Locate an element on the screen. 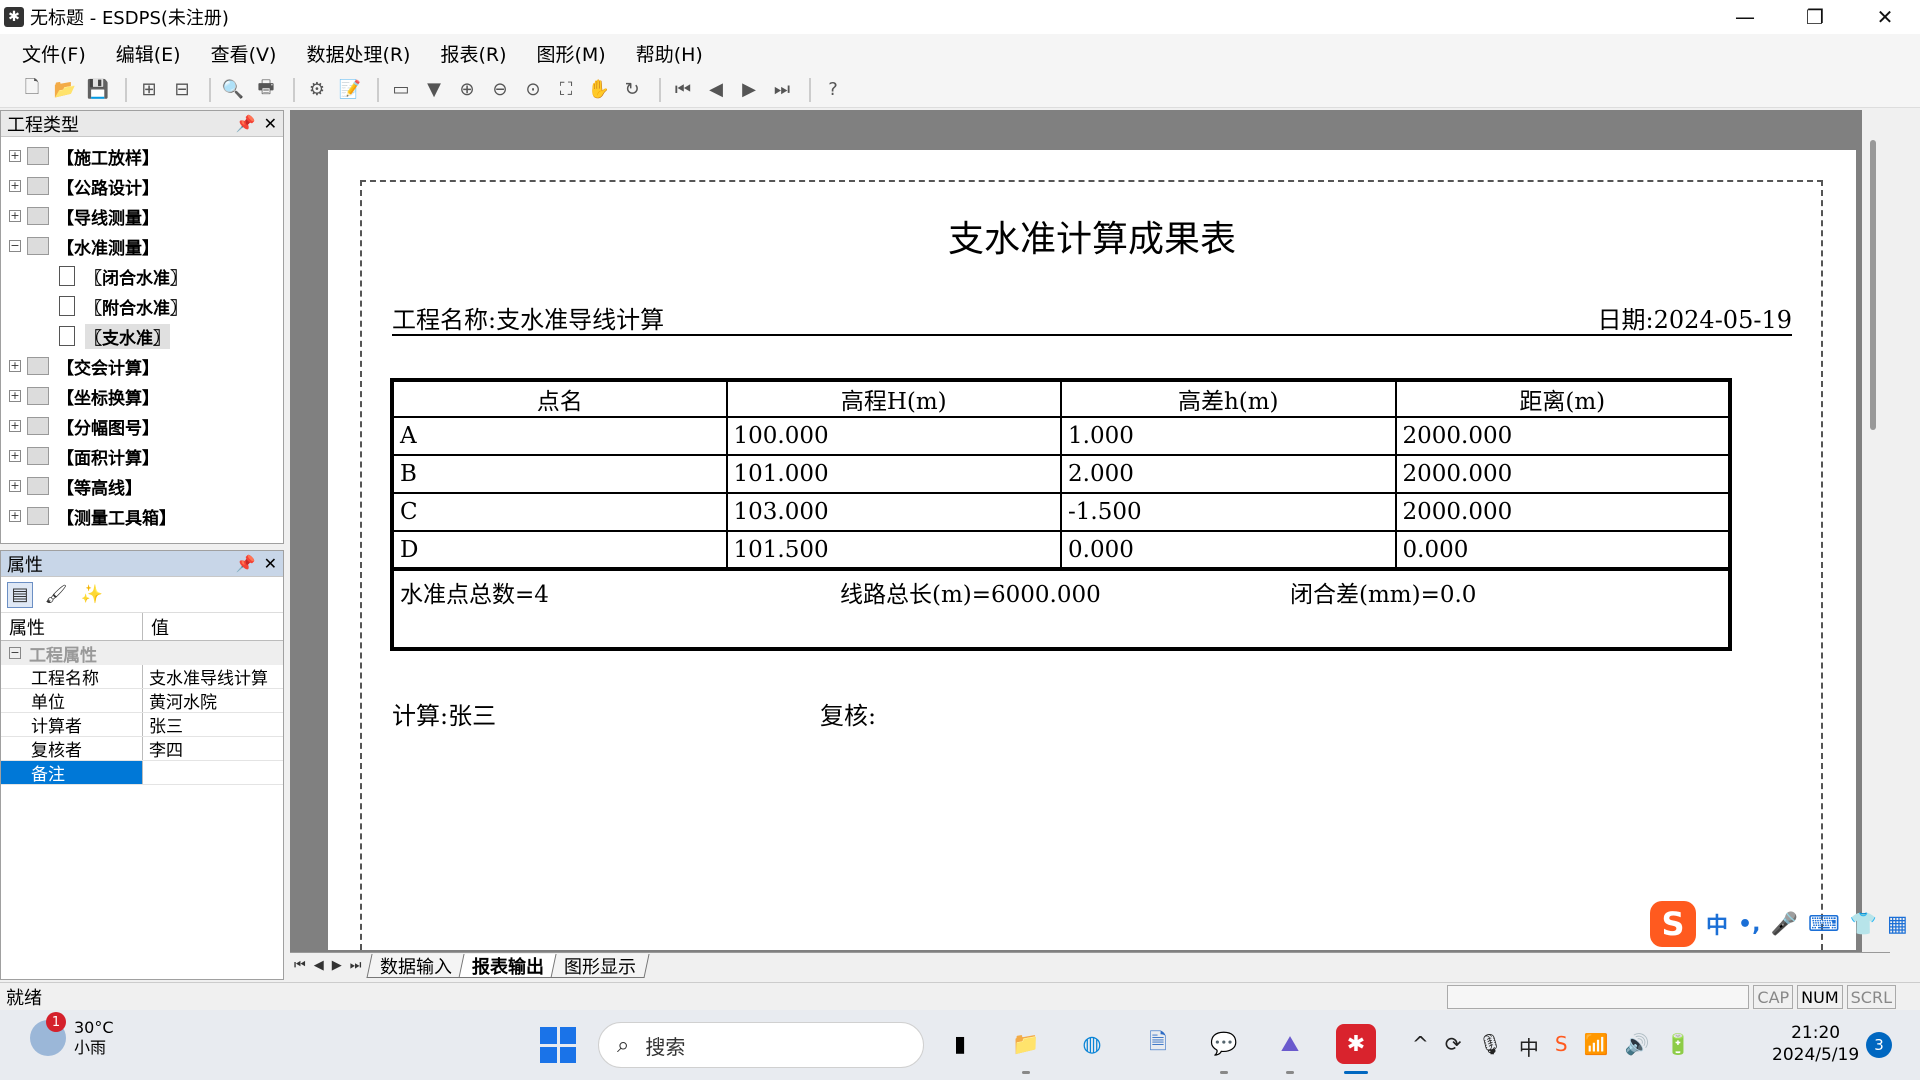 This screenshot has height=1080, width=1920. restore-icon: ❐ is located at coordinates (1815, 17).